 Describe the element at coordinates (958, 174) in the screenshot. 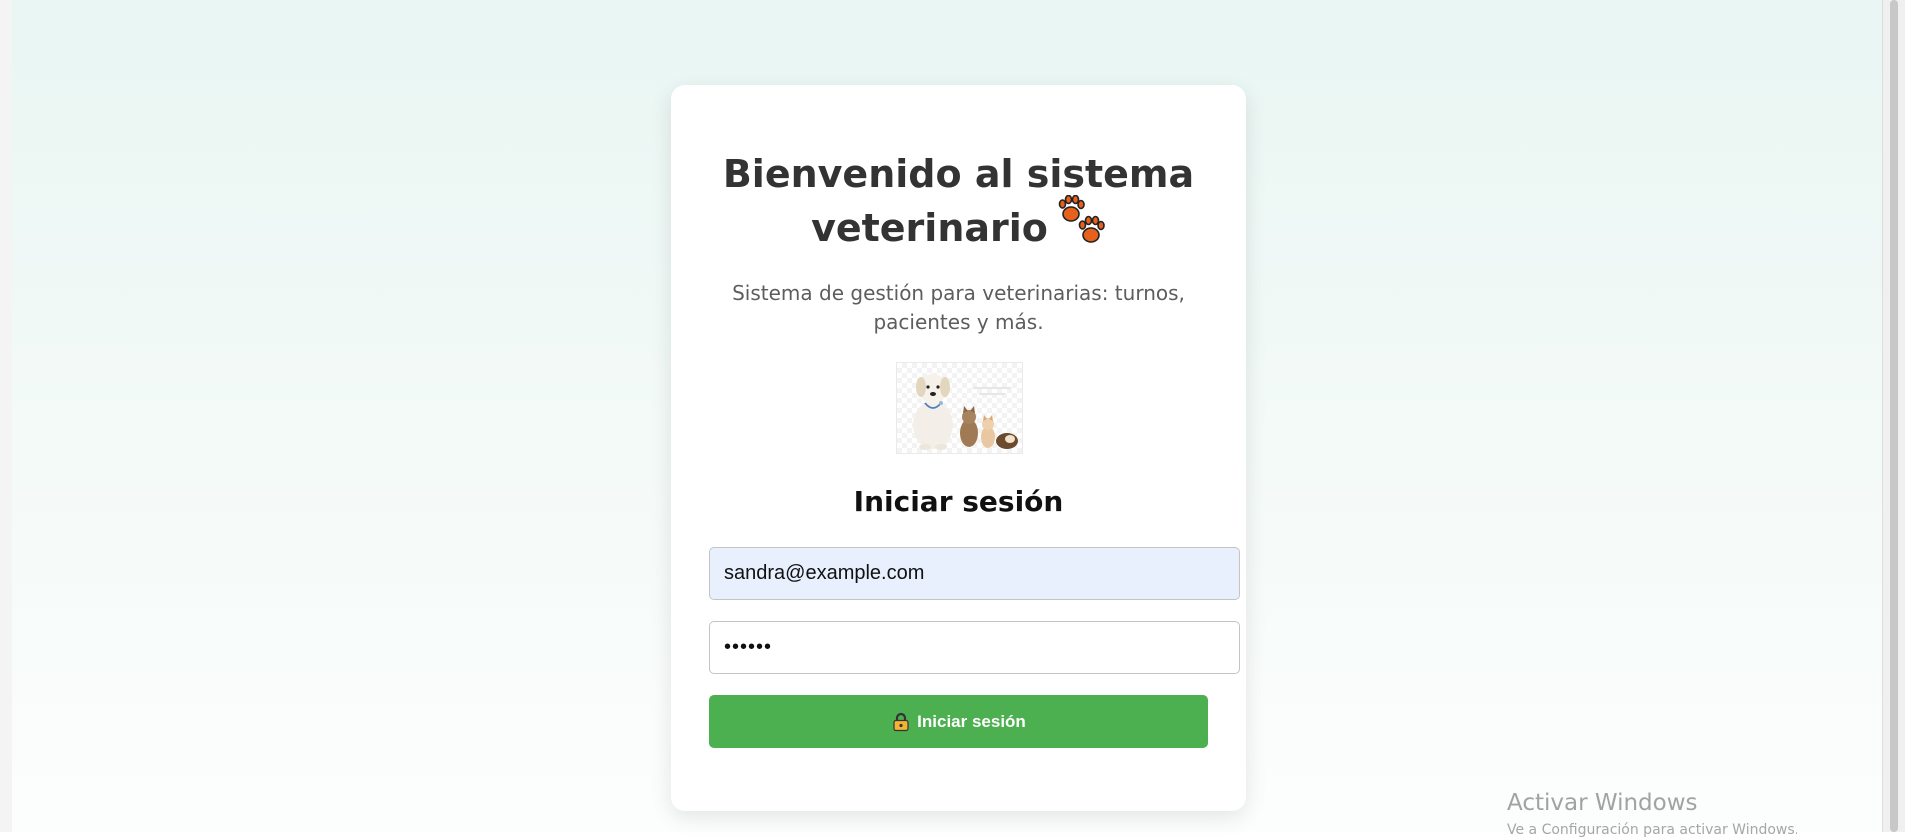

I see `page-title-line1: Bienvenido al sistema` at that location.